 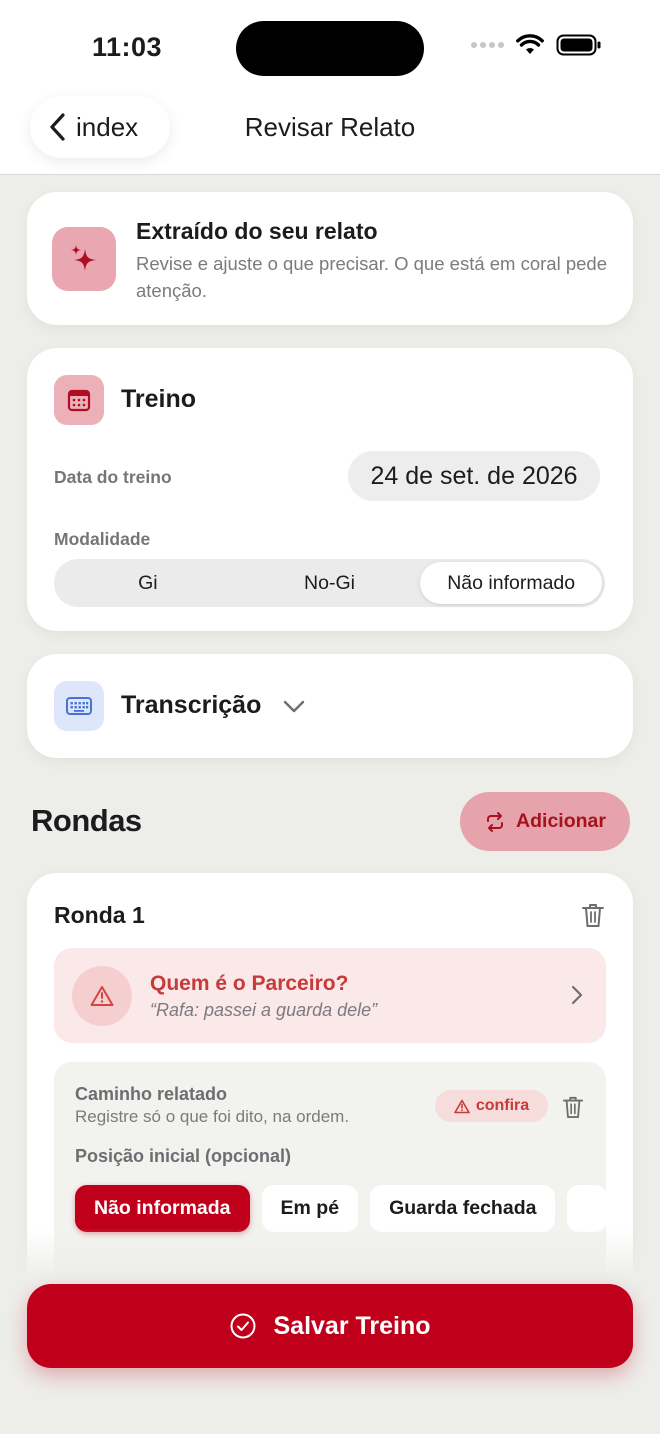 What do you see at coordinates (162, 1208) in the screenshot?
I see `chip-nao-informada: Não informada` at bounding box center [162, 1208].